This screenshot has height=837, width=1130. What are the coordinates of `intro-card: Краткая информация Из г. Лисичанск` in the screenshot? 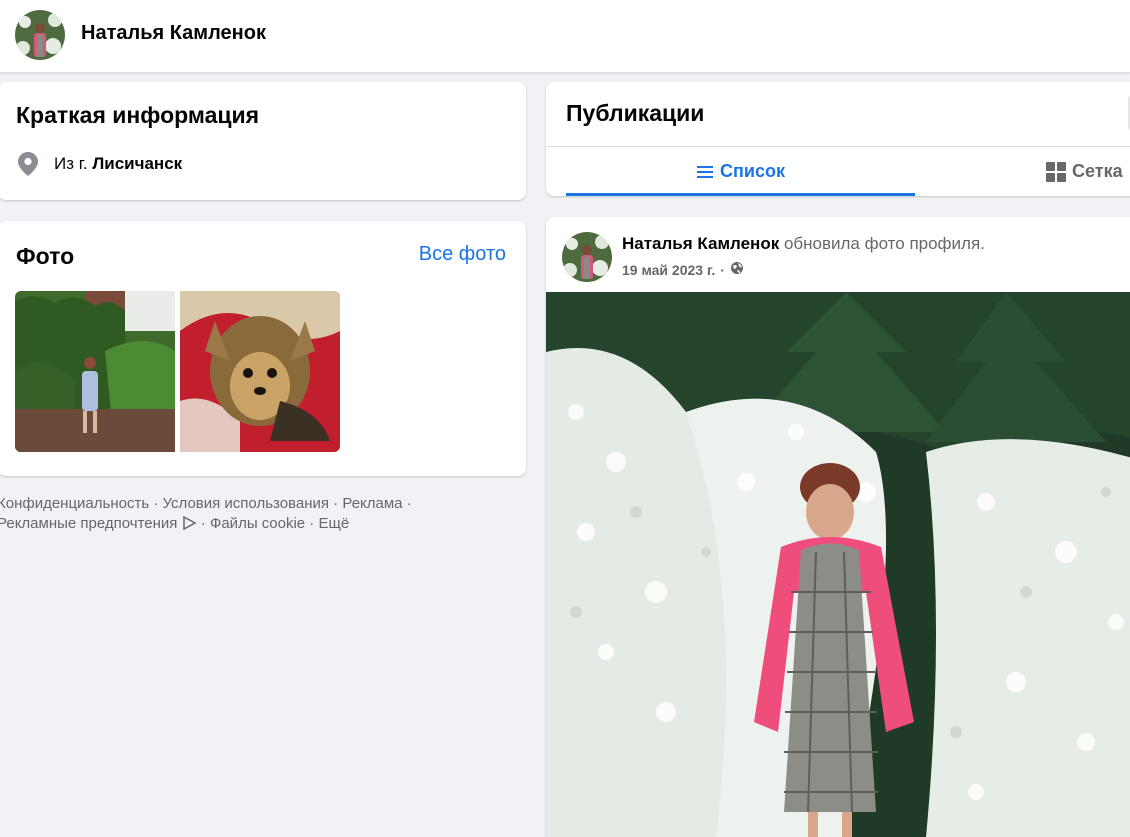 It's located at (263, 141).